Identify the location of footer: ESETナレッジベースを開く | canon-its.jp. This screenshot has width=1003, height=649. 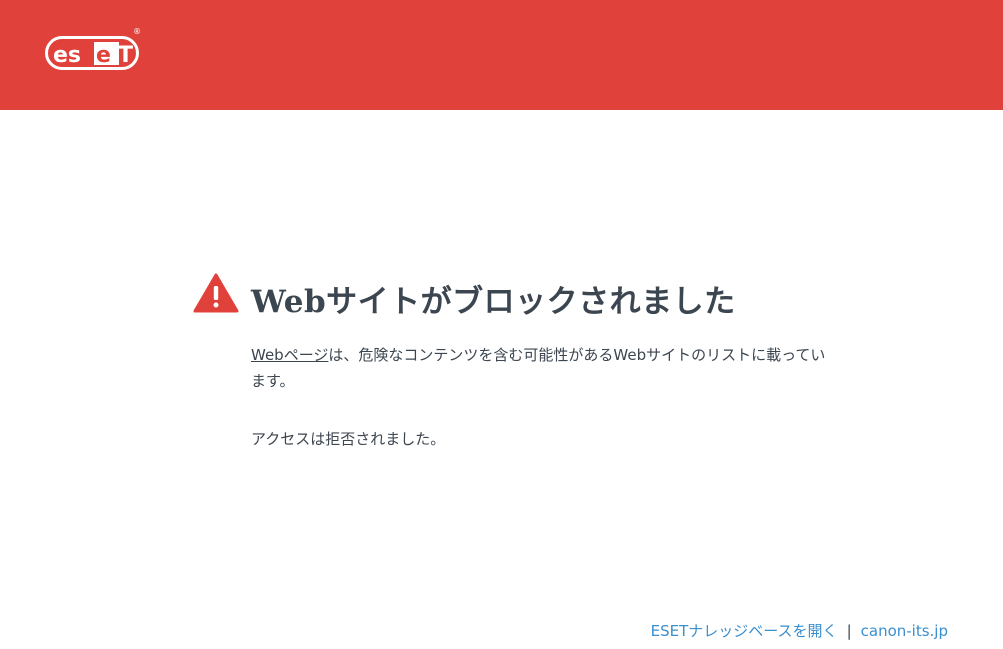
(799, 630).